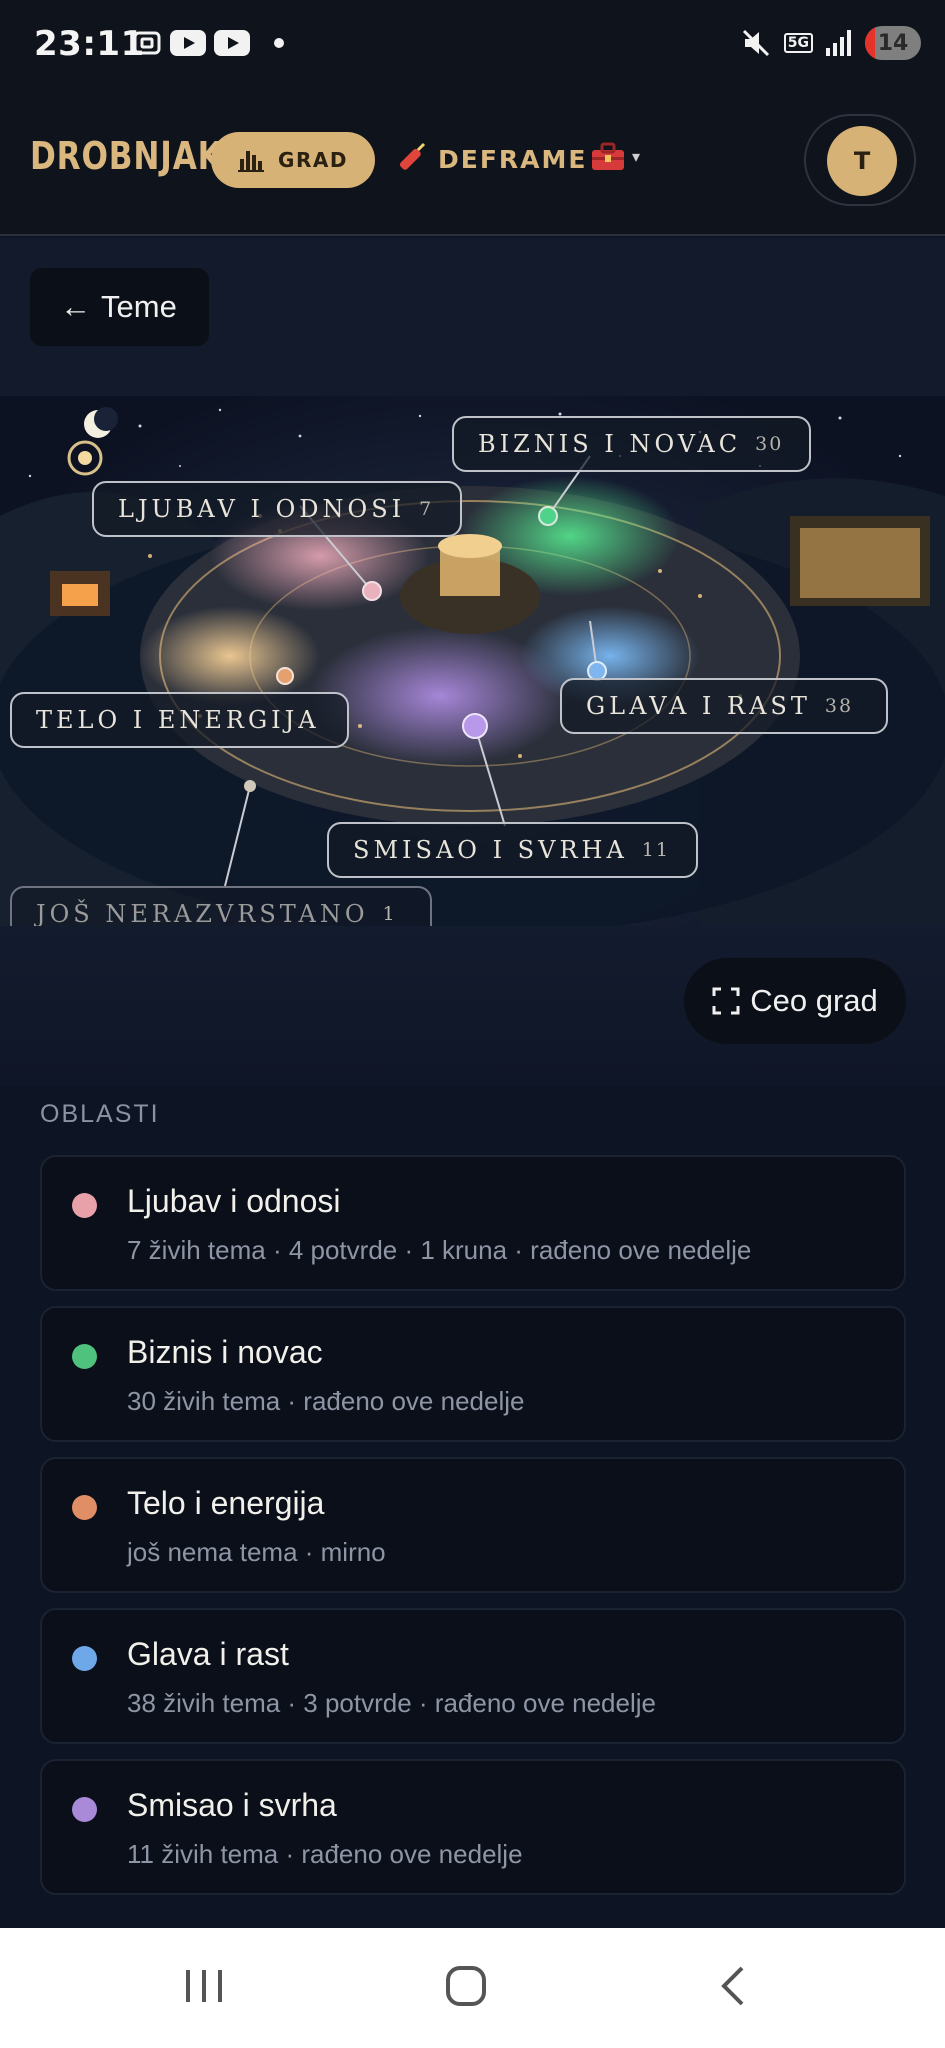  I want to click on map-label-telo: TELO I ENERGIJA, so click(179, 720).